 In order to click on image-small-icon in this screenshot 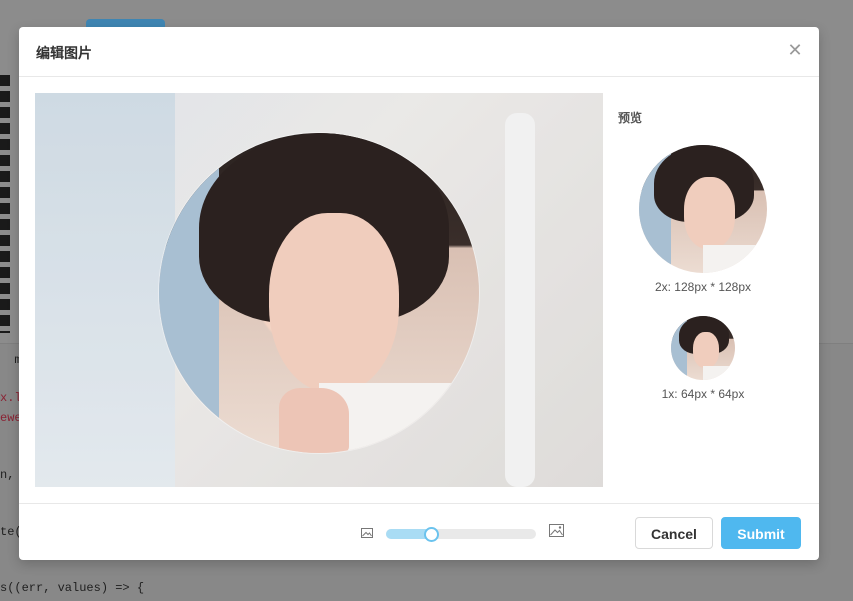, I will do `click(367, 533)`.